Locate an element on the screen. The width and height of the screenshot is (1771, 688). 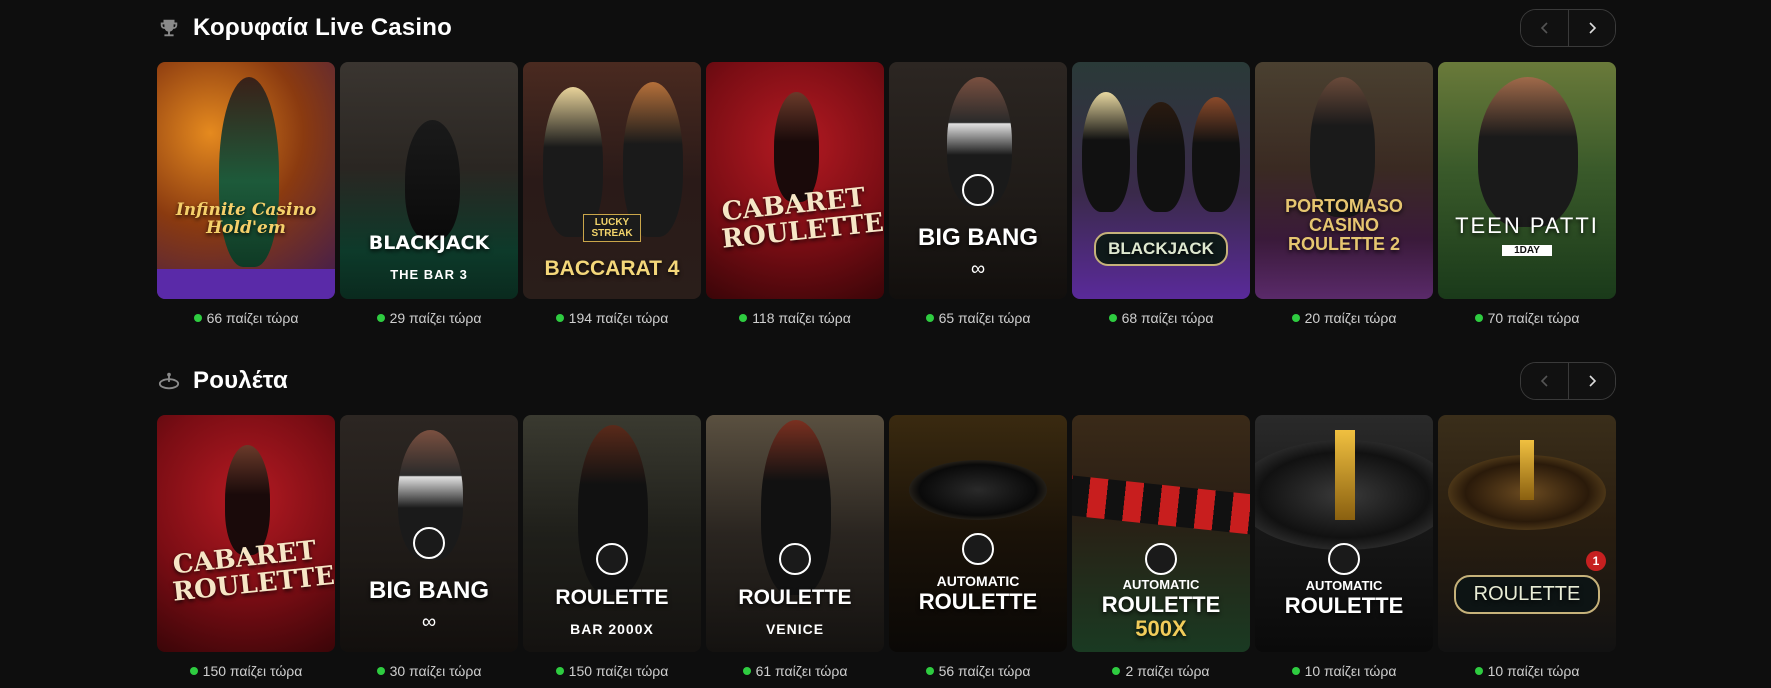
game-card: ROULETTE 1 10 παίζει τώρα is located at coordinates (1527, 551).